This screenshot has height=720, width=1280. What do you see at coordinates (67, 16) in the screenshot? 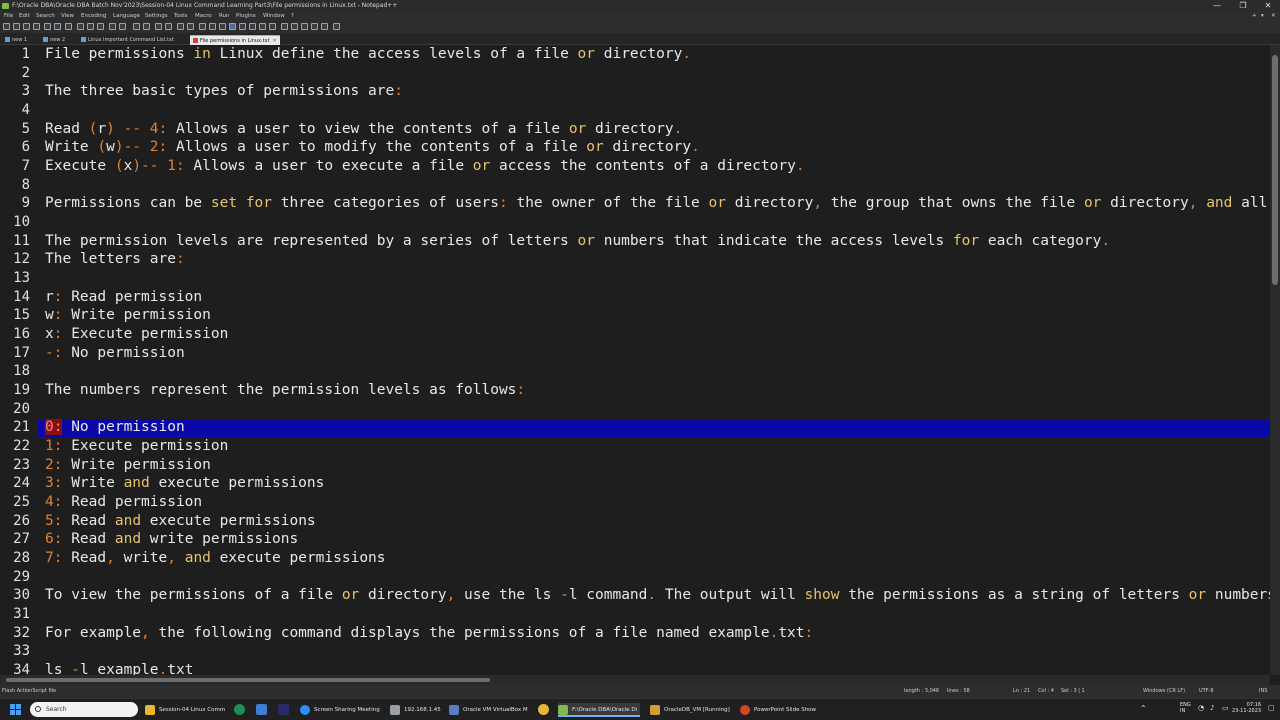
I see `menu-view: View` at bounding box center [67, 16].